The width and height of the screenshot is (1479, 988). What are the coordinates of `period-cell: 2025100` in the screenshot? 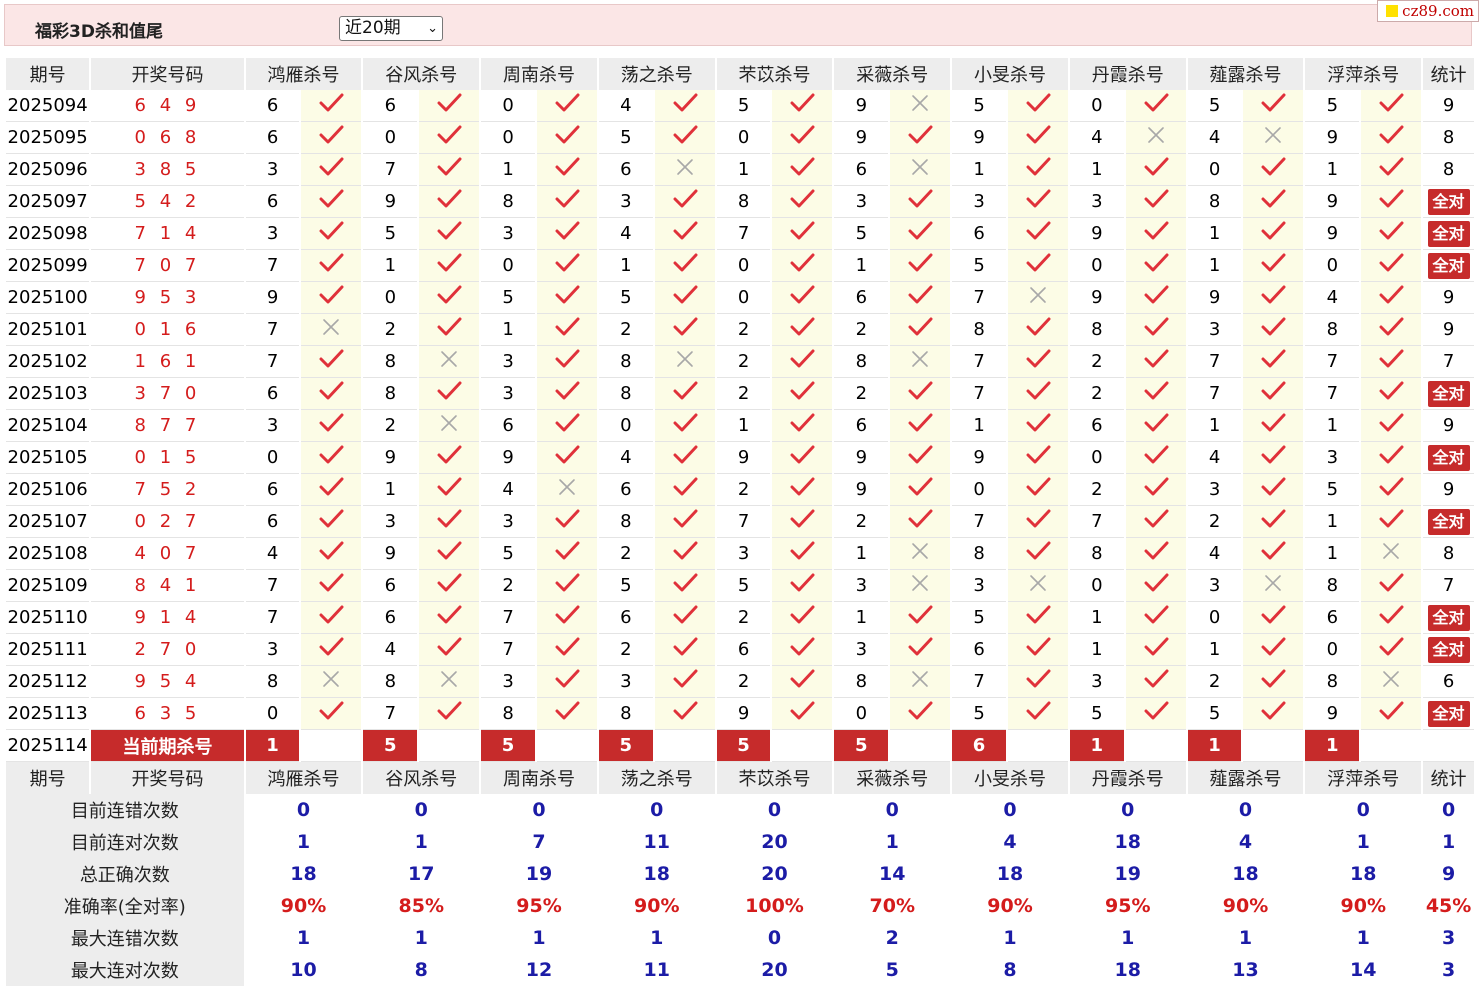 It's located at (48, 298).